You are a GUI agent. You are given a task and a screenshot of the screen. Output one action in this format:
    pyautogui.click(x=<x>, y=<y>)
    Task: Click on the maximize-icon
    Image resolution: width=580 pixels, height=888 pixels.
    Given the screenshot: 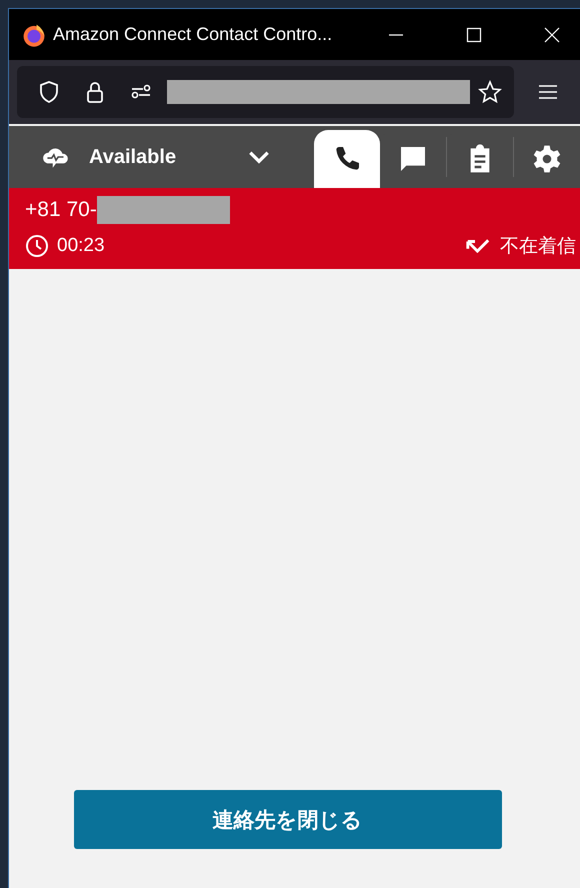 What is the action you would take?
    pyautogui.click(x=474, y=34)
    